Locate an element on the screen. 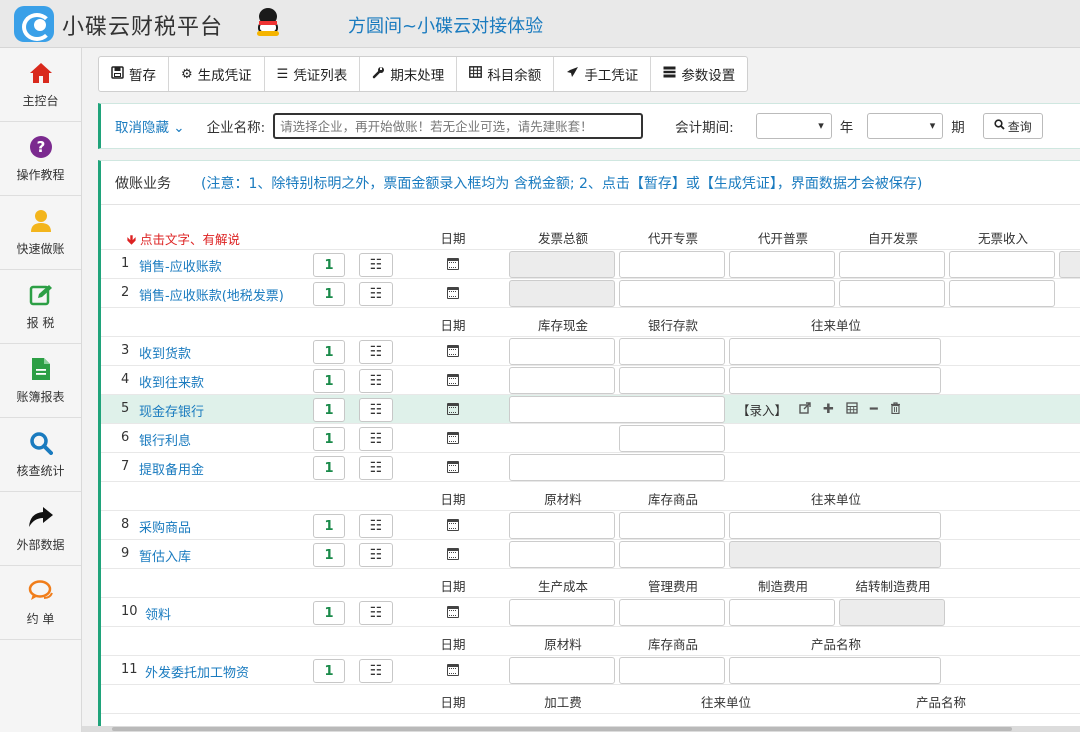 This screenshot has height=732, width=1080. manufacturing-expense-input is located at coordinates (782, 612).